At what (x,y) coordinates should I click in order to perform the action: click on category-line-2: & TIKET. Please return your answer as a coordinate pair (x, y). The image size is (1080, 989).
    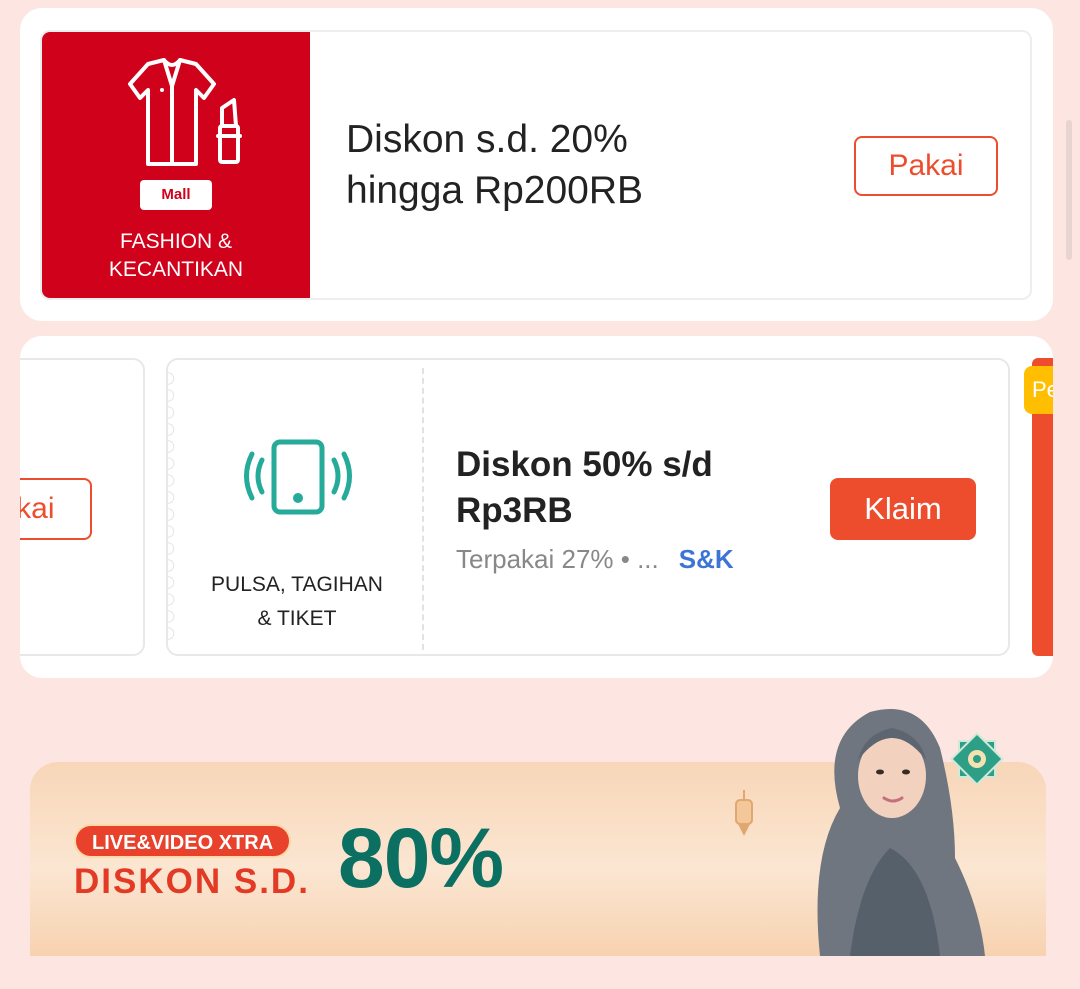
    Looking at the image, I should click on (297, 618).